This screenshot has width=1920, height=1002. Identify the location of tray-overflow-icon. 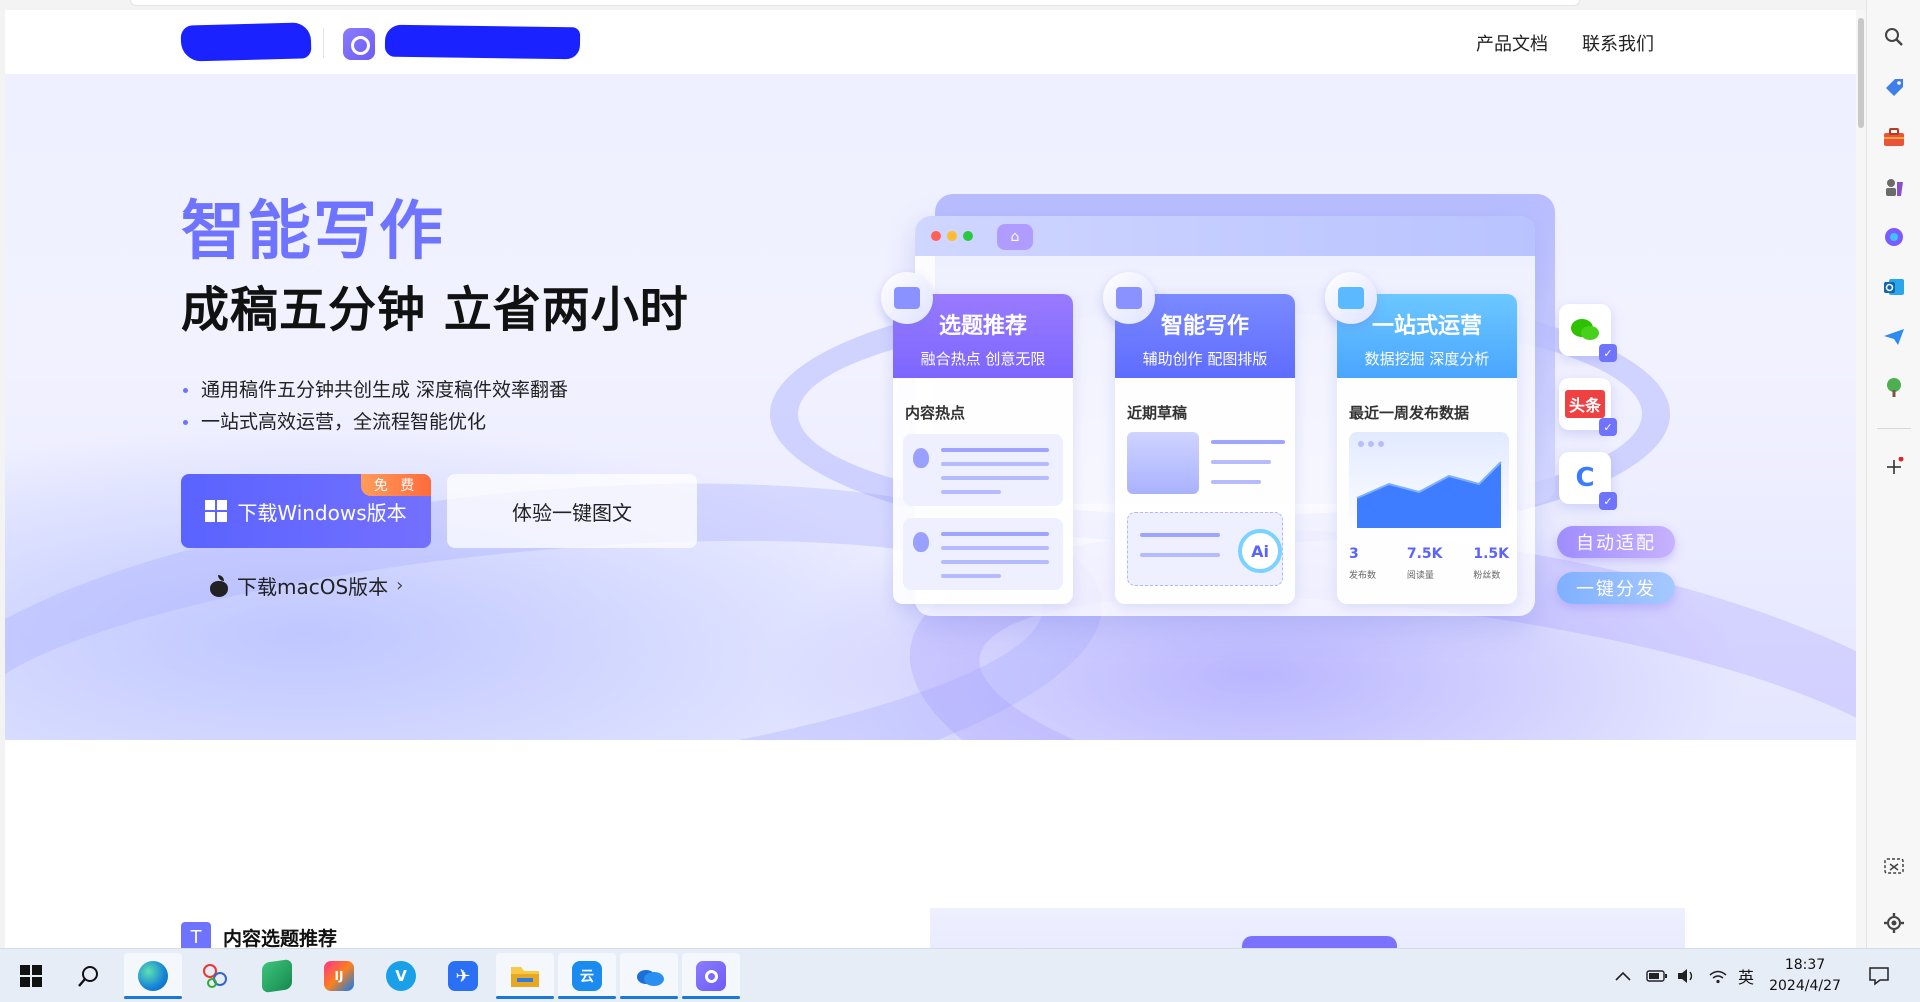
(1623, 975).